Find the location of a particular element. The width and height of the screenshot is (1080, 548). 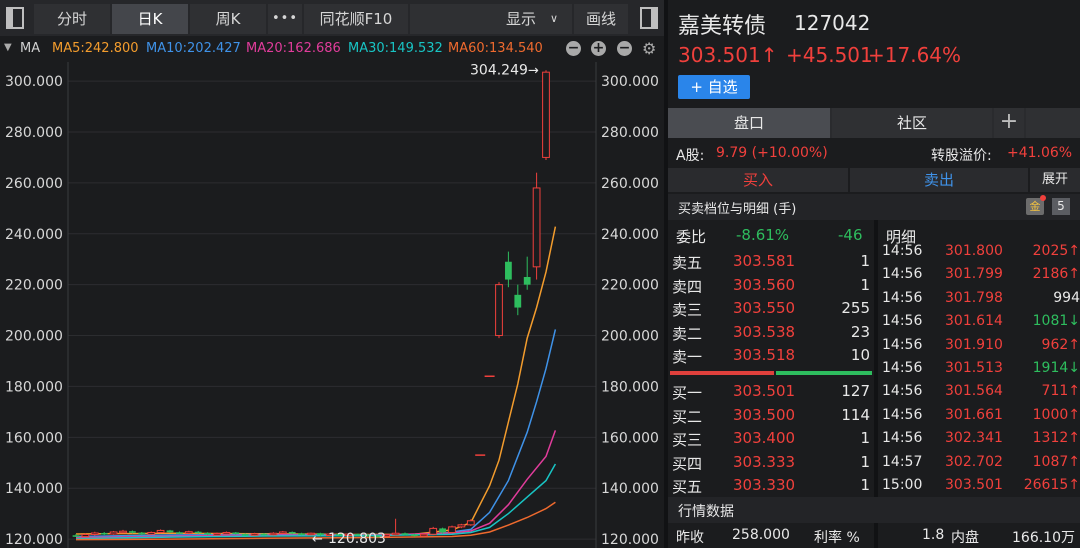

collapse-right-icon is located at coordinates (649, 18).